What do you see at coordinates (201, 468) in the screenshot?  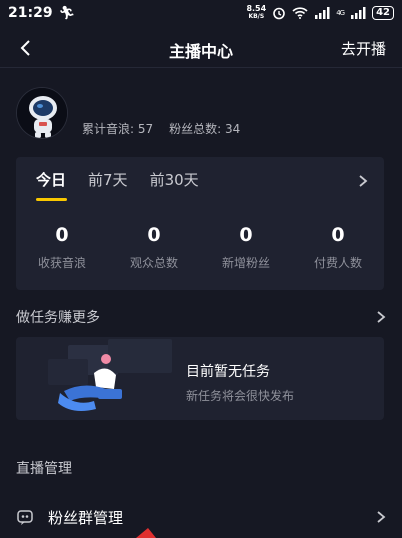 I see `live-manage-section-header: 直播管理` at bounding box center [201, 468].